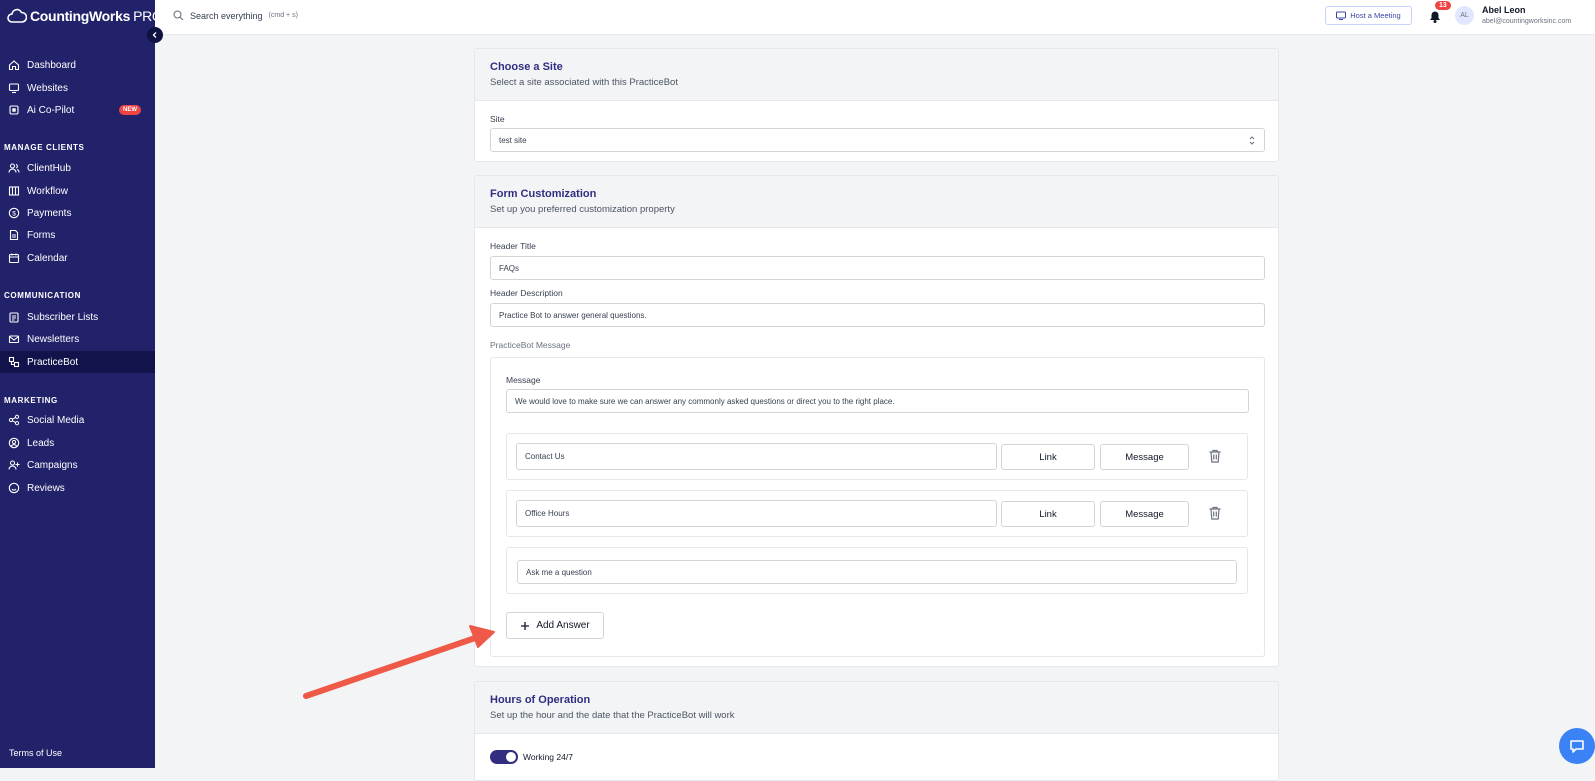  I want to click on host-meeting-button: Host a Meeting, so click(1368, 15).